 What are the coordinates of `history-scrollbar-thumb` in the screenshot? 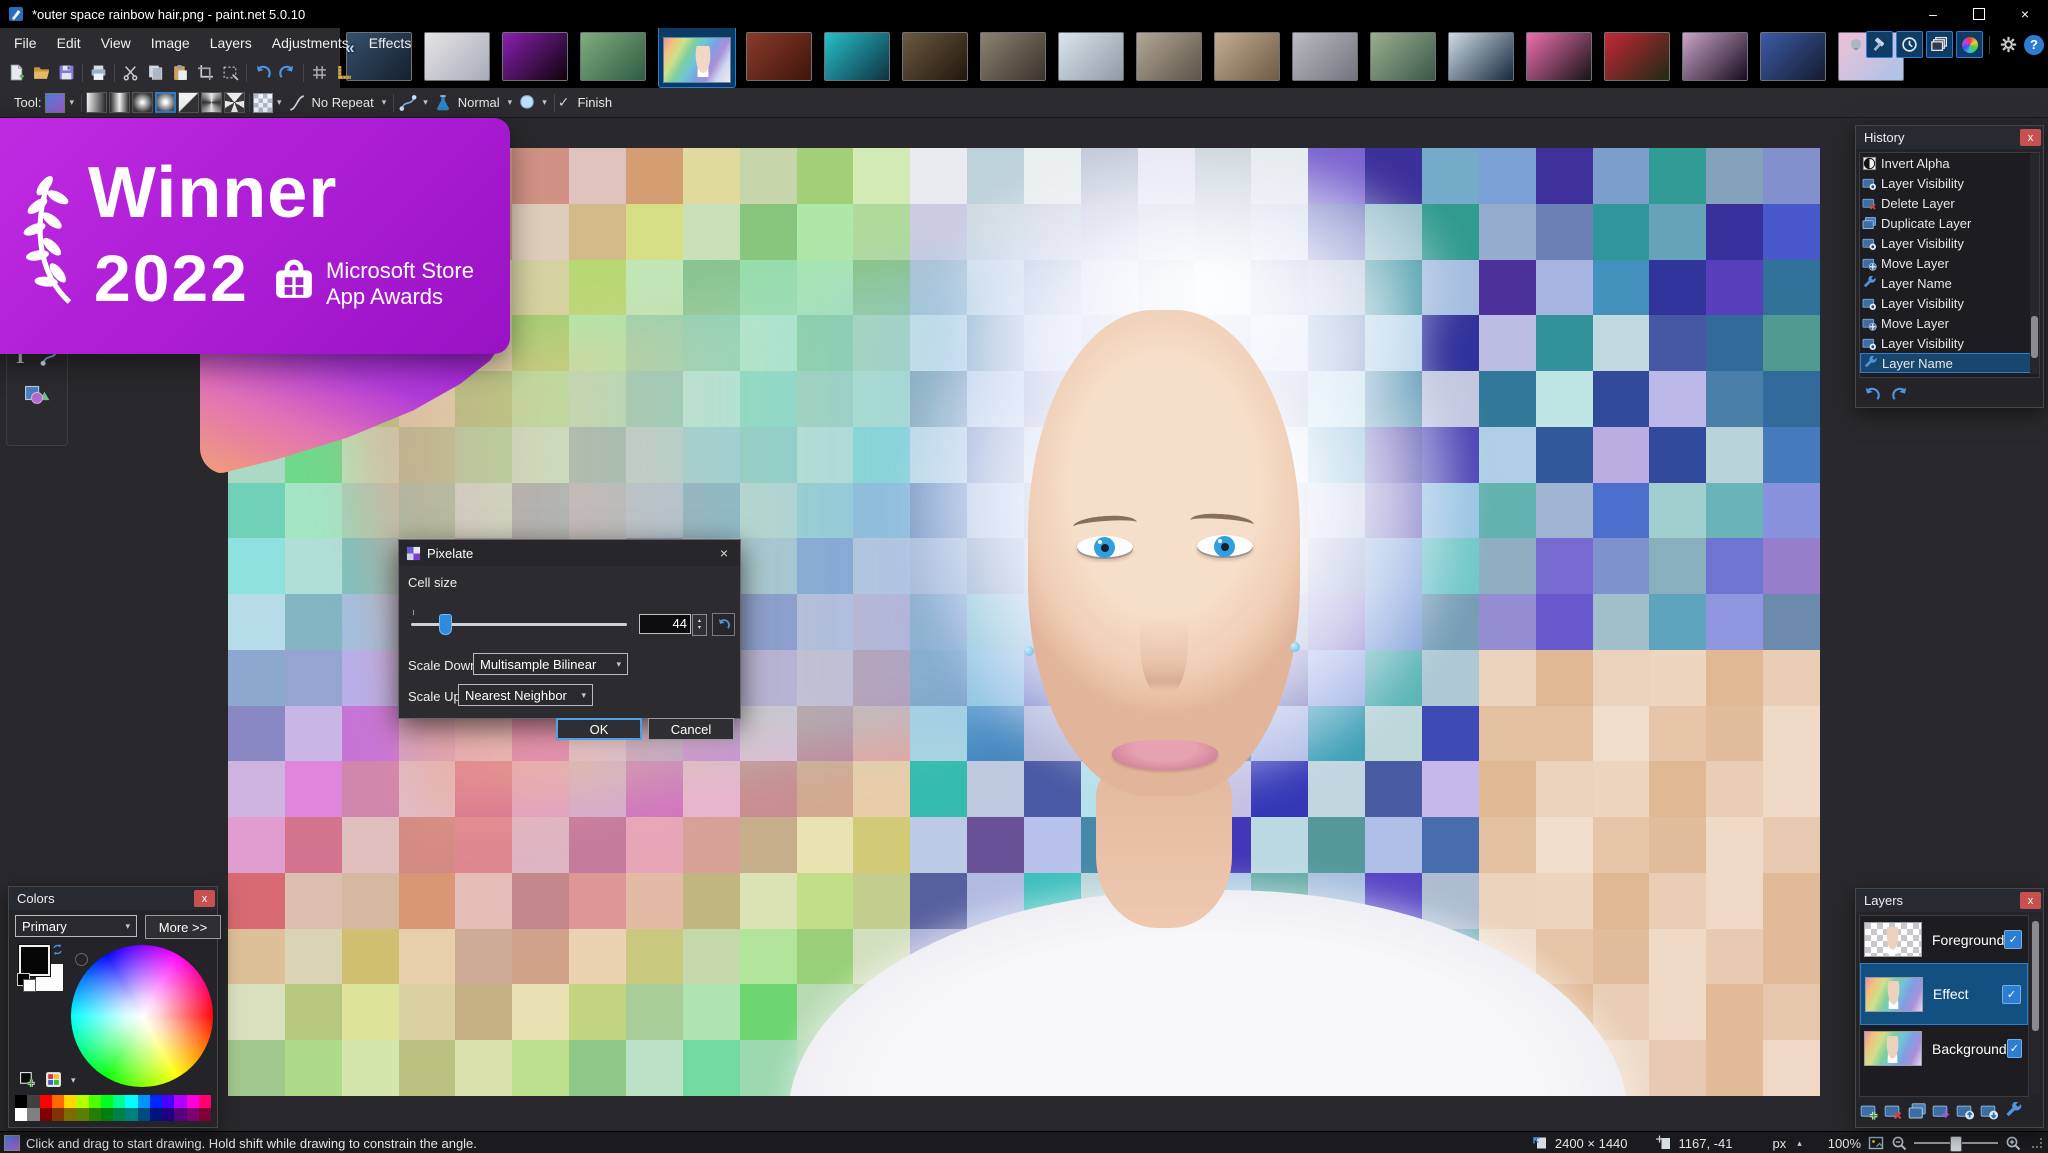 It's located at (2034, 337).